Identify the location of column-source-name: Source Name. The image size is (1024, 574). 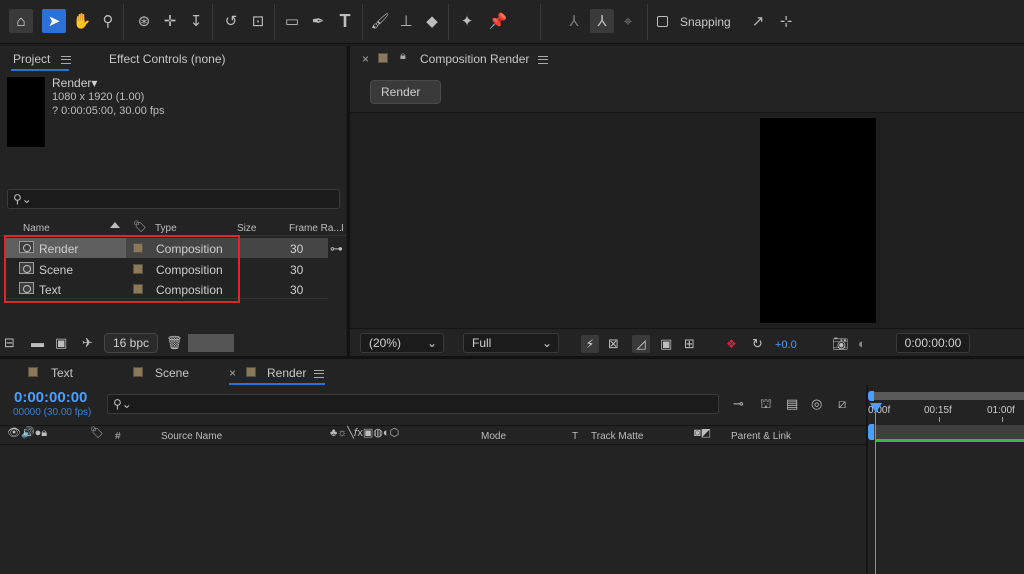
(191, 436).